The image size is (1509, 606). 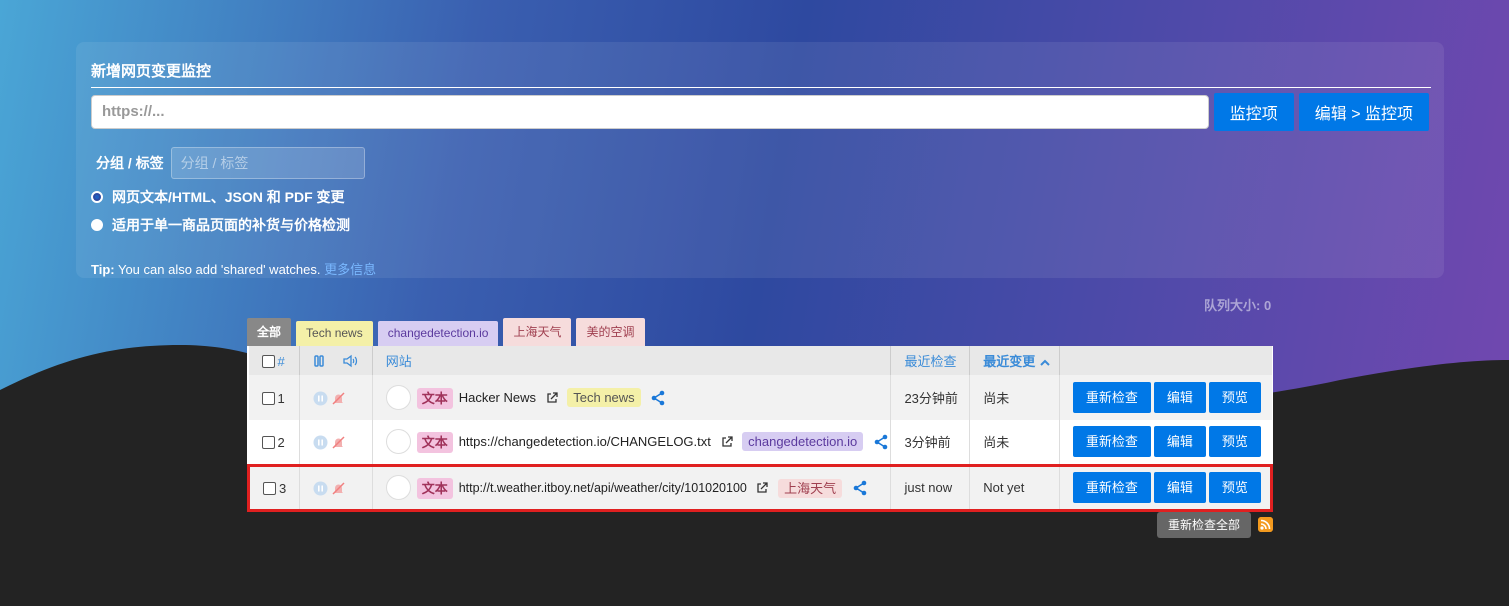 What do you see at coordinates (585, 441) in the screenshot?
I see `site-link: https://changedetection.io/CHANGELOG.txt` at bounding box center [585, 441].